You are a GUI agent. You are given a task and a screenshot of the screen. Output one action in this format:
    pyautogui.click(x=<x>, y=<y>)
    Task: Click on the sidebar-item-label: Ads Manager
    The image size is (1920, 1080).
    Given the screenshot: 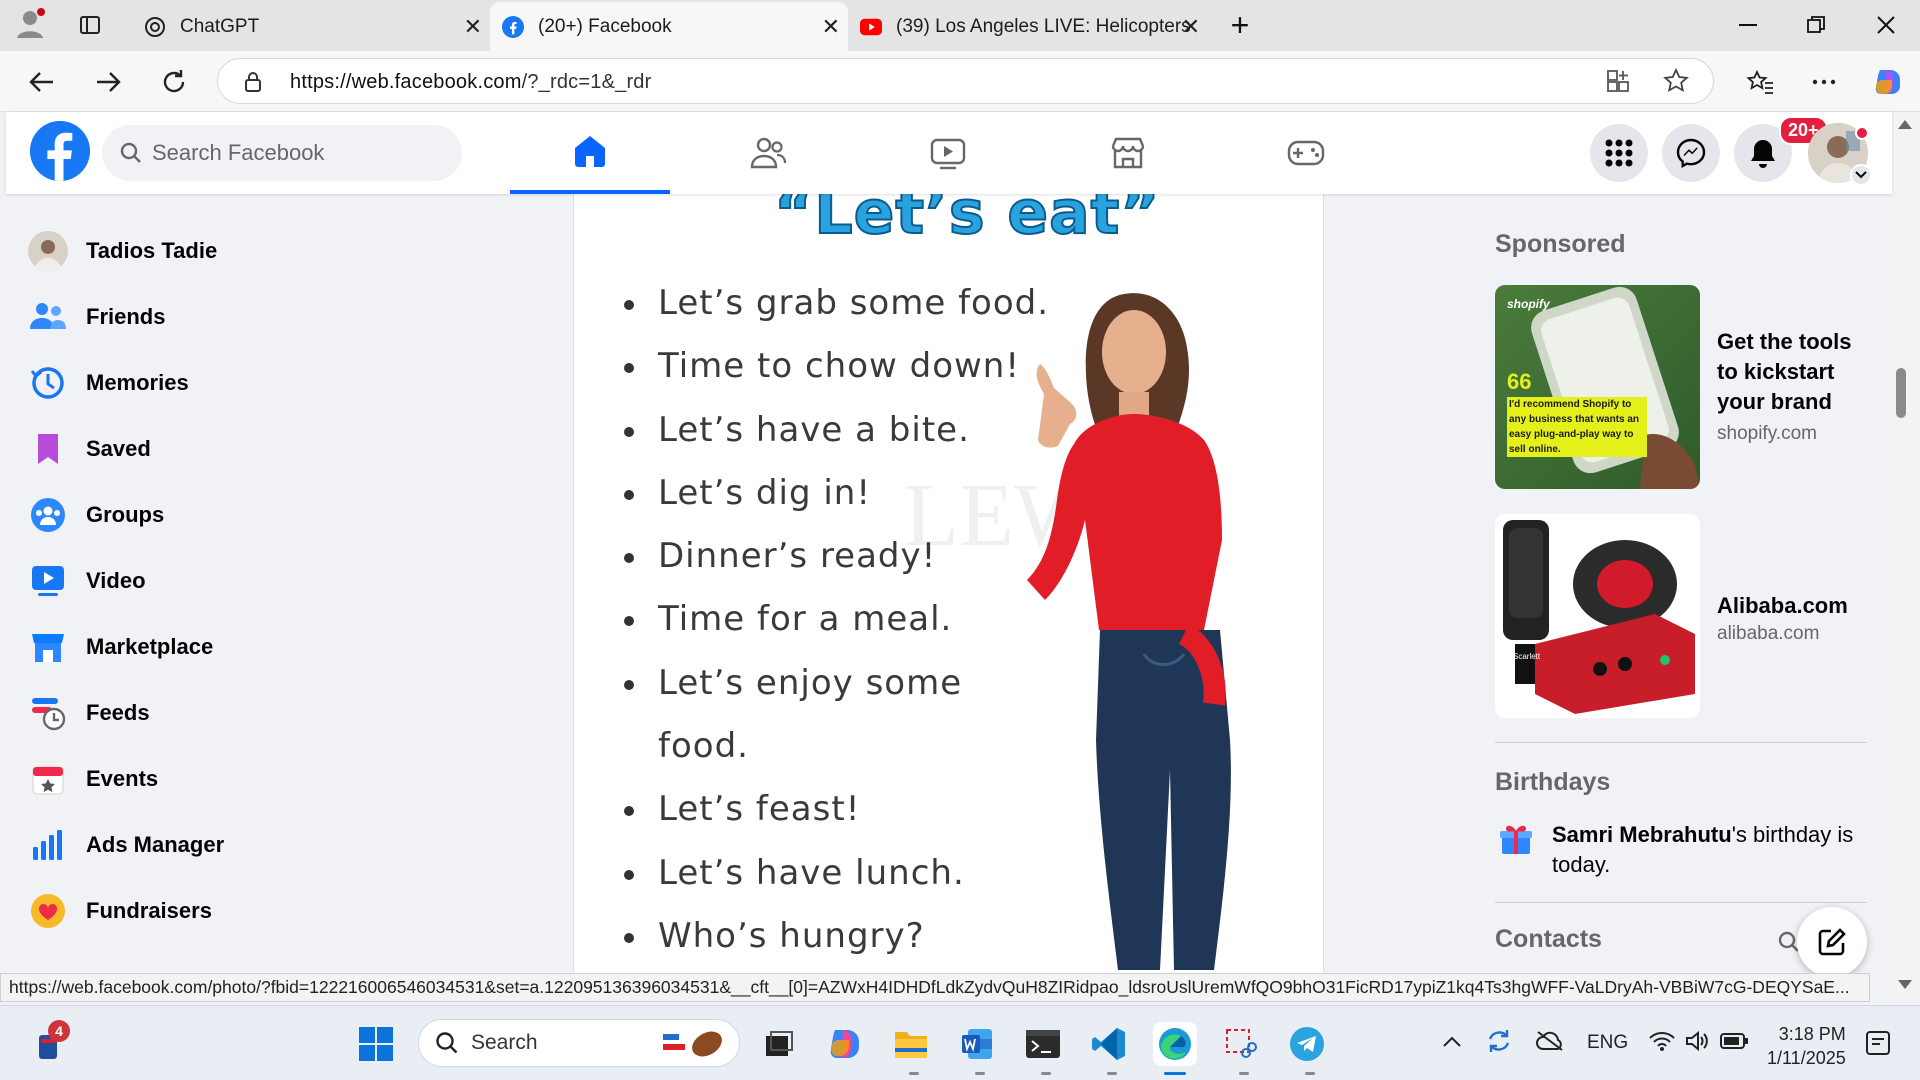 What is the action you would take?
    pyautogui.click(x=155, y=844)
    